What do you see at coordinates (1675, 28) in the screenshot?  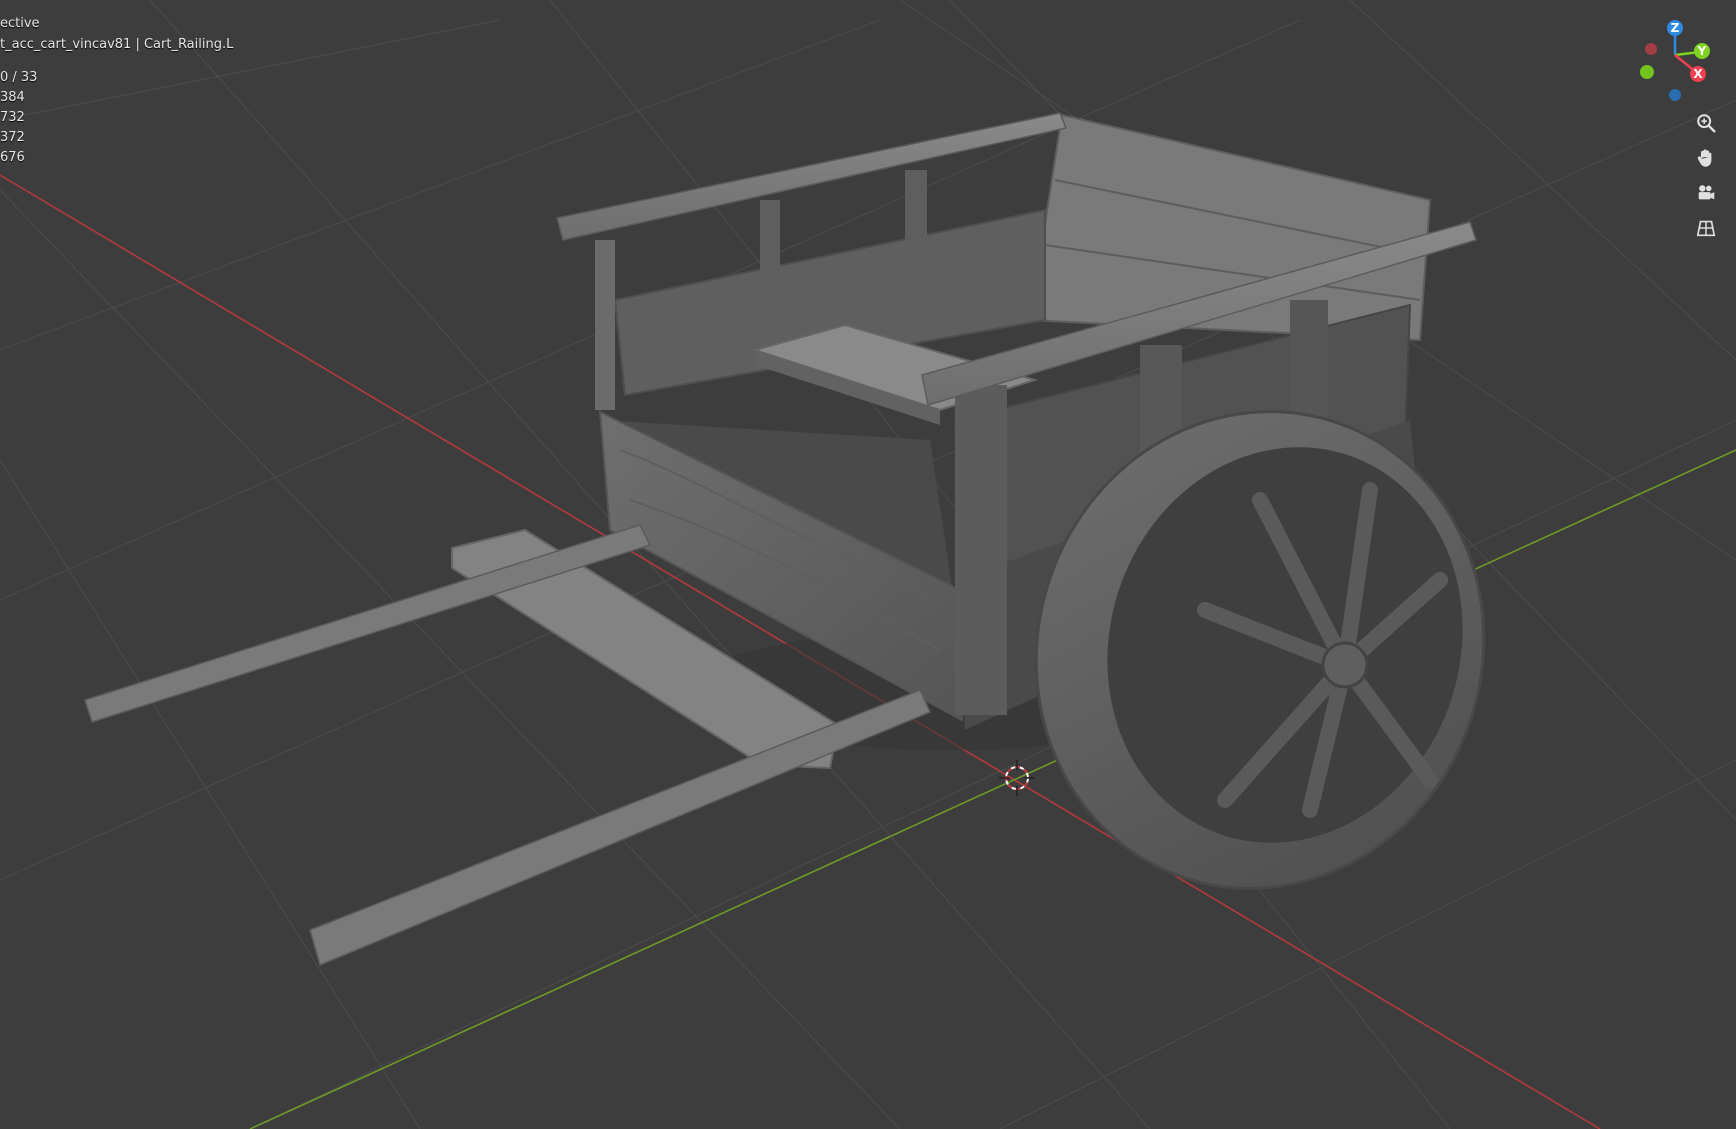 I see `gizmo-z-label: Z` at bounding box center [1675, 28].